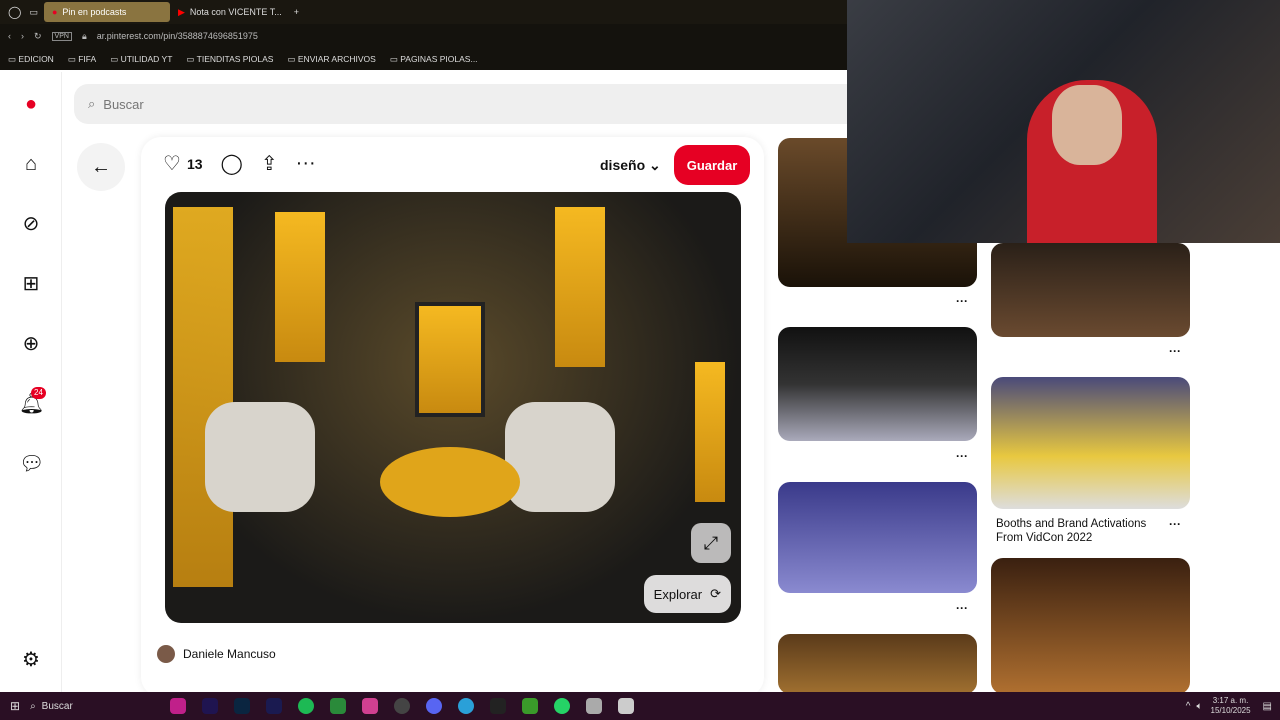 The image size is (1280, 720). I want to click on new-tab-button: +, so click(296, 12).